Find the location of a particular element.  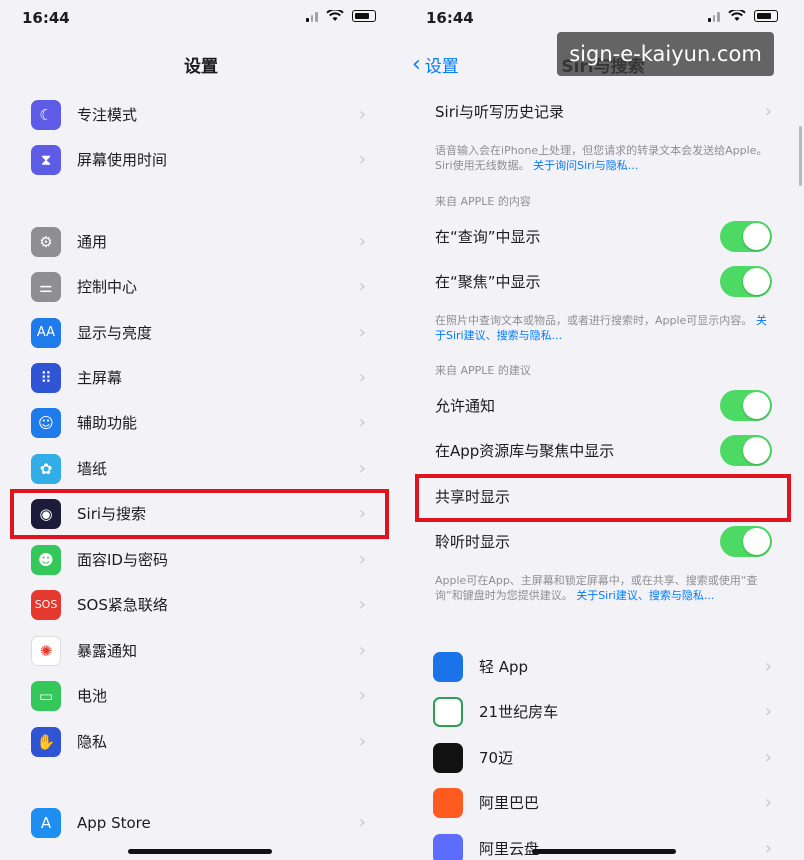

settings-row: AA 显示与亮度 › is located at coordinates (201, 332).